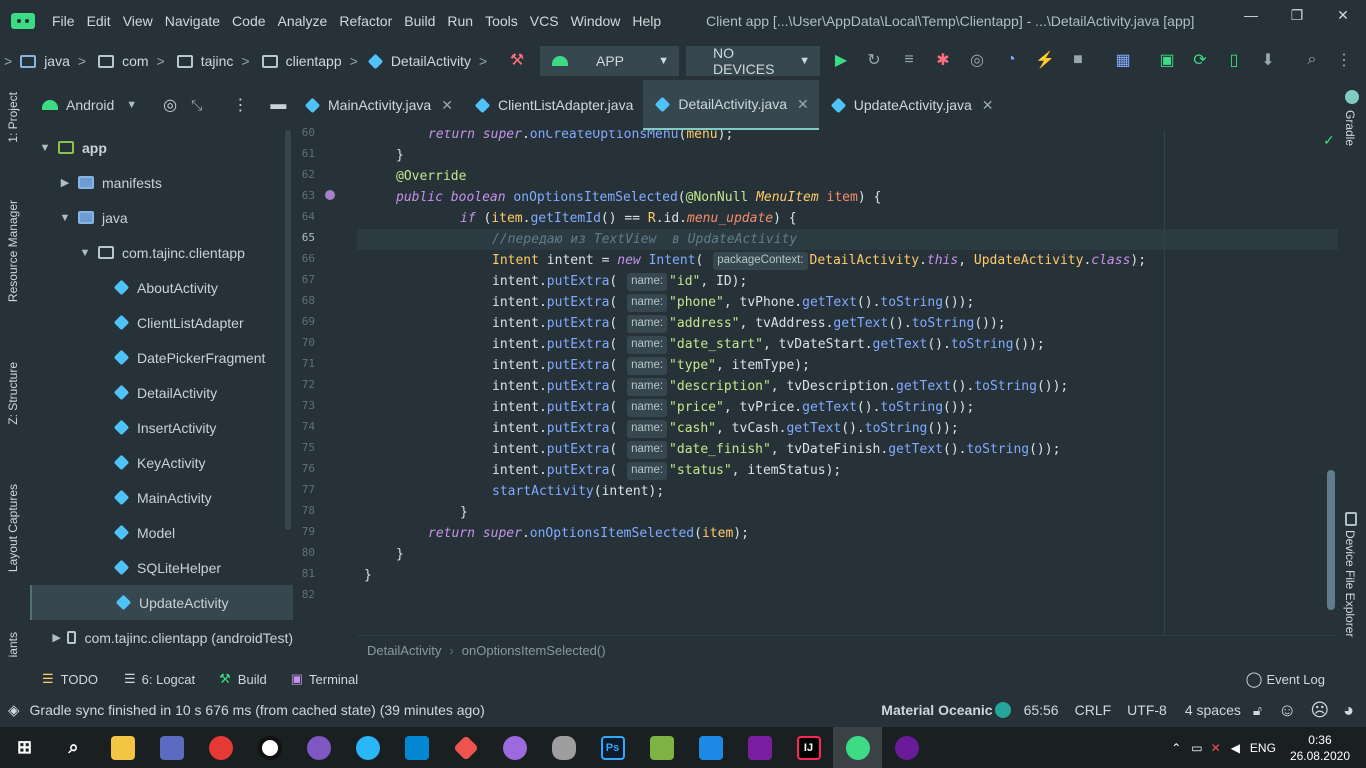 This screenshot has height=768, width=1366. Describe the element at coordinates (909, 60) in the screenshot. I see `apply-code-changes-icon: ≡` at that location.